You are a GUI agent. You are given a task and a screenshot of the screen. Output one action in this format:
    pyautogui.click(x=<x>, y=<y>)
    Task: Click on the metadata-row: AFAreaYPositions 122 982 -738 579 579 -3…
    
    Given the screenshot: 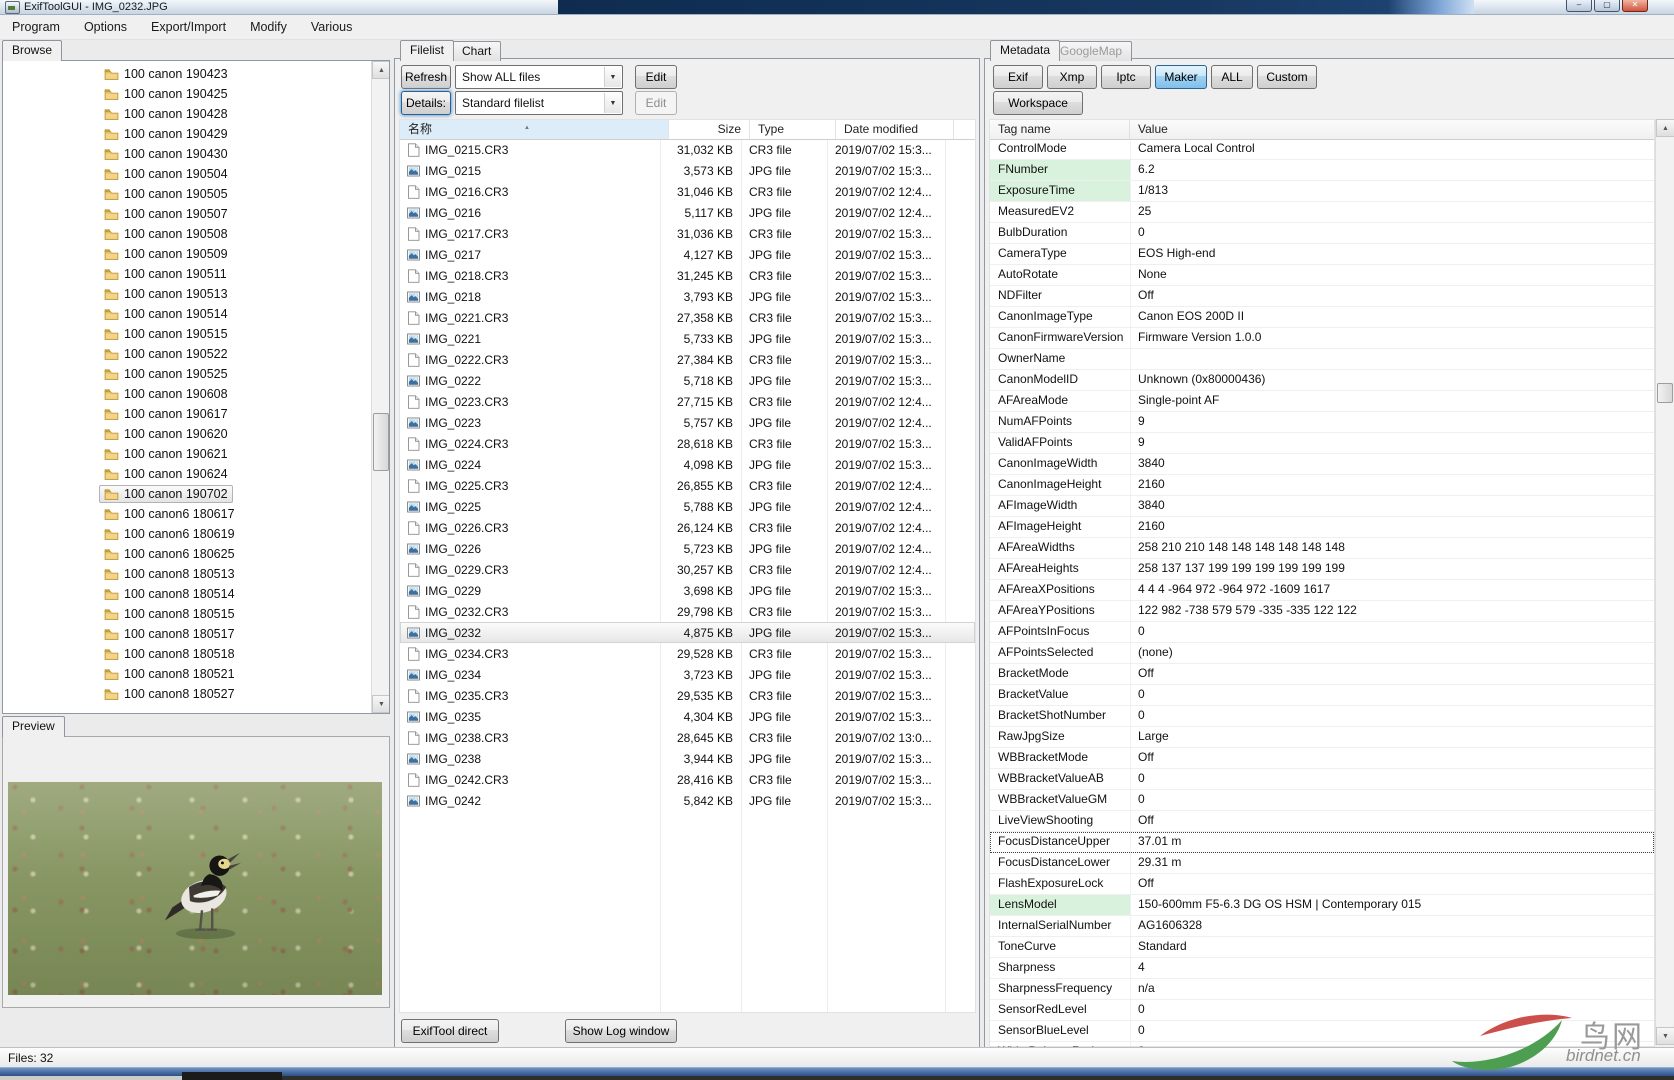 What is the action you would take?
    pyautogui.click(x=1322, y=611)
    